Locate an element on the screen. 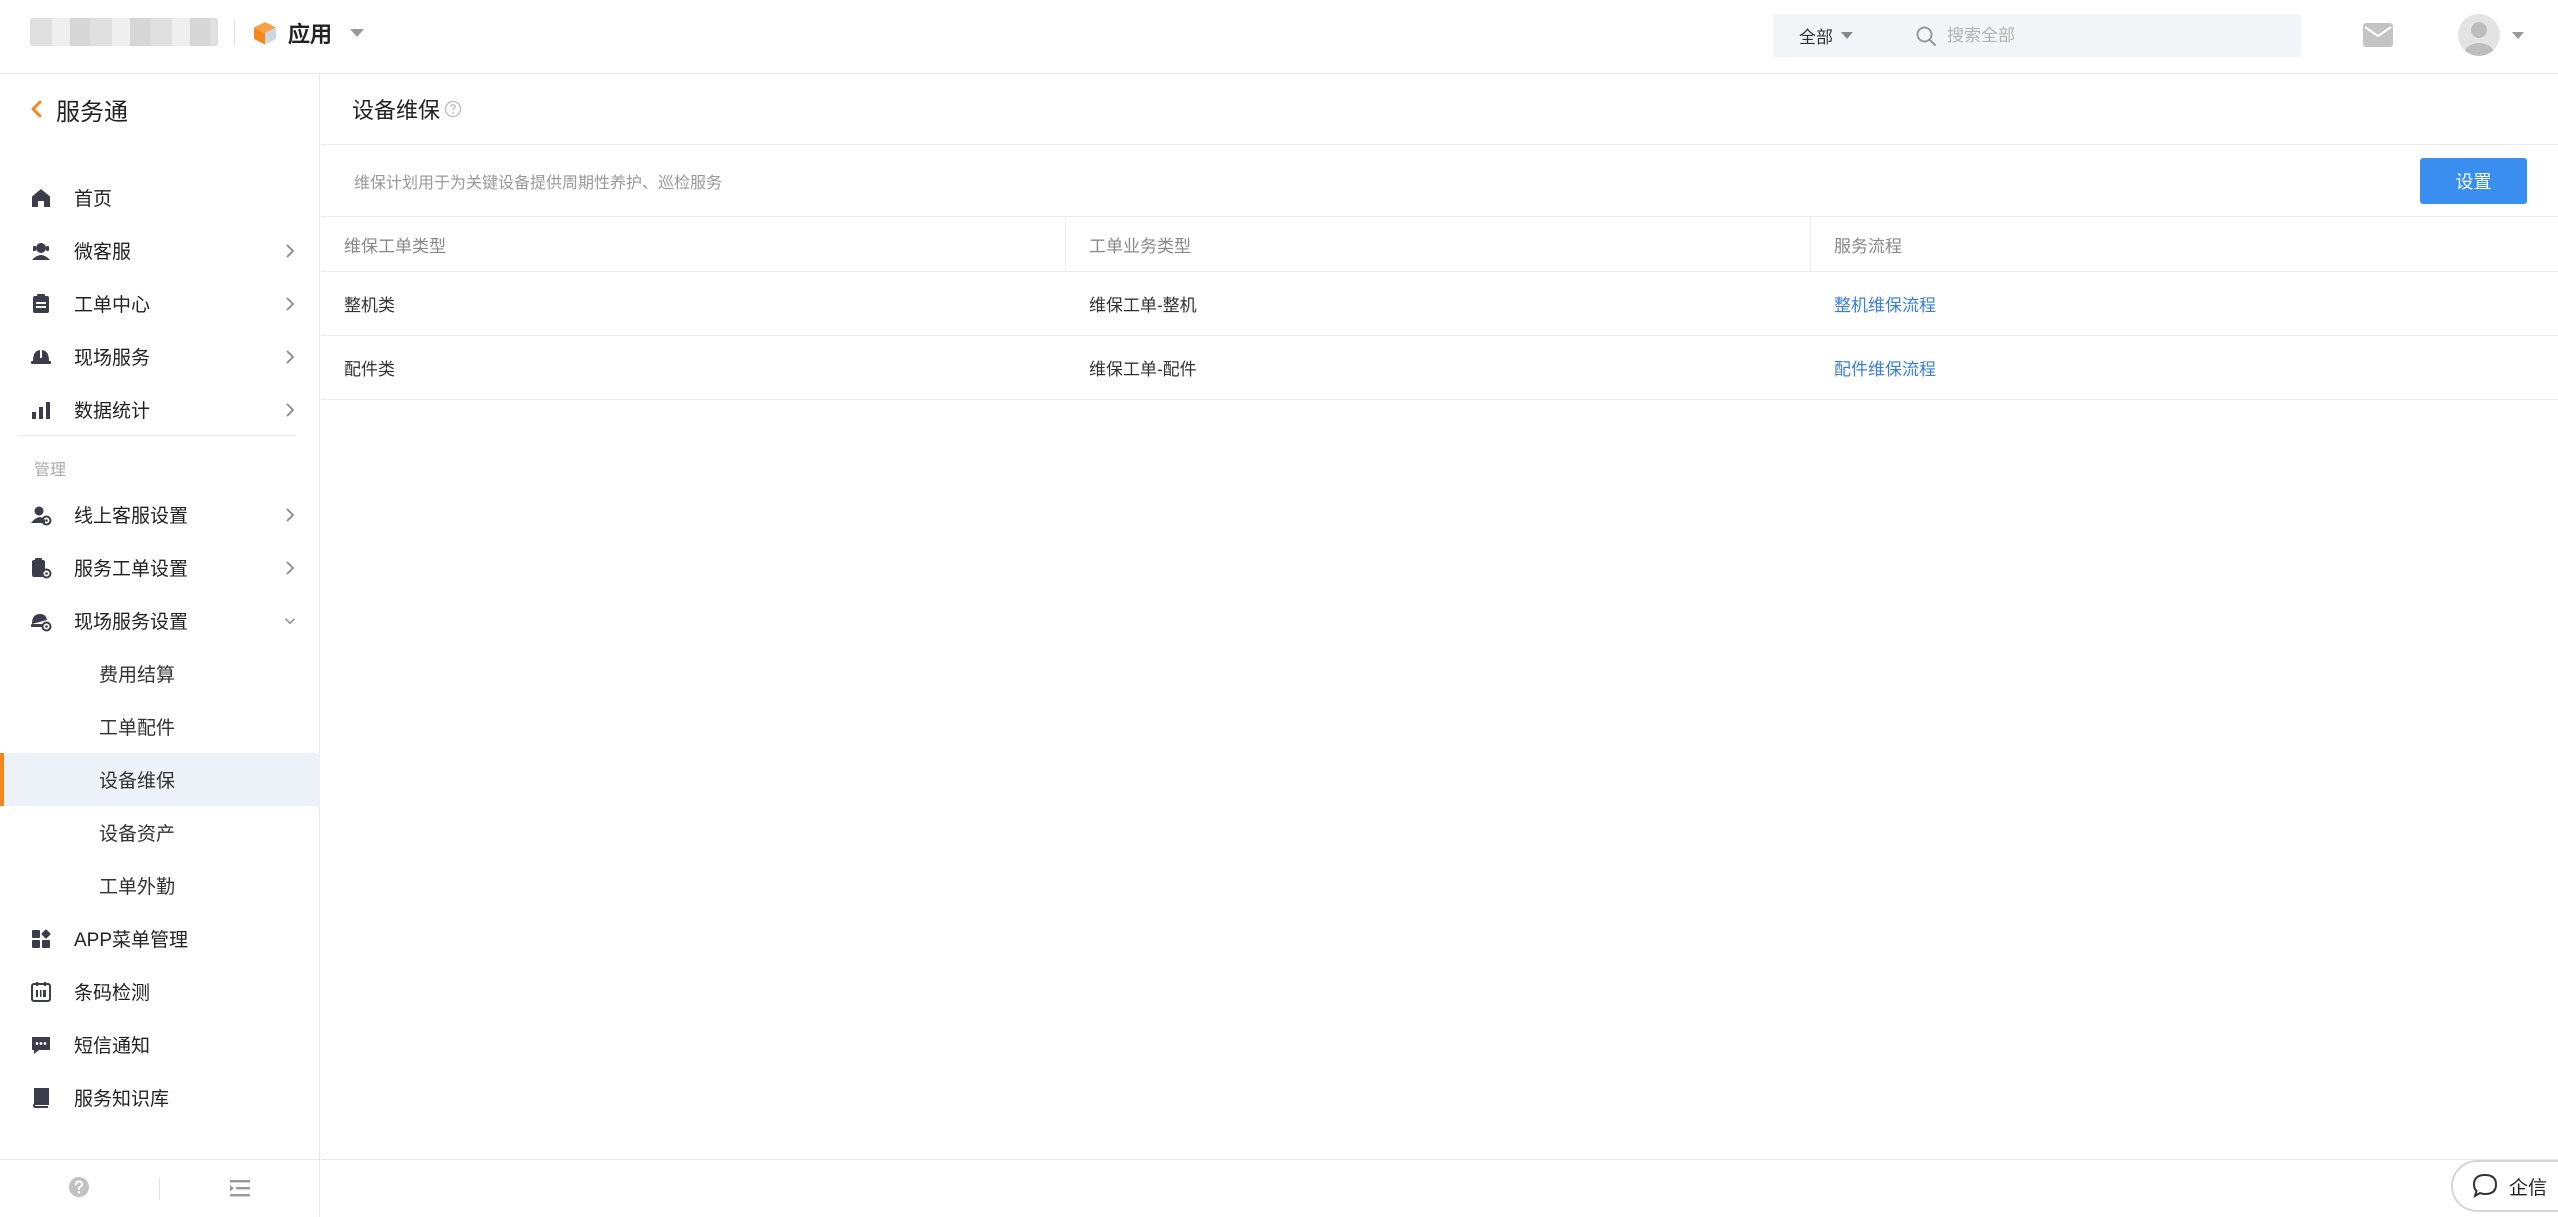 Image resolution: width=2558 pixels, height=1217 pixels. table-cell: 整机维保流程 is located at coordinates (2183, 303).